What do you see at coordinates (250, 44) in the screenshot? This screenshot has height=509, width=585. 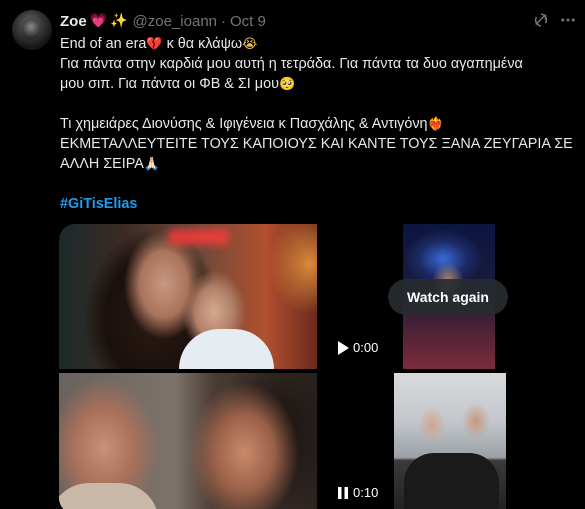 I see `crying-face-emoji: 😭` at bounding box center [250, 44].